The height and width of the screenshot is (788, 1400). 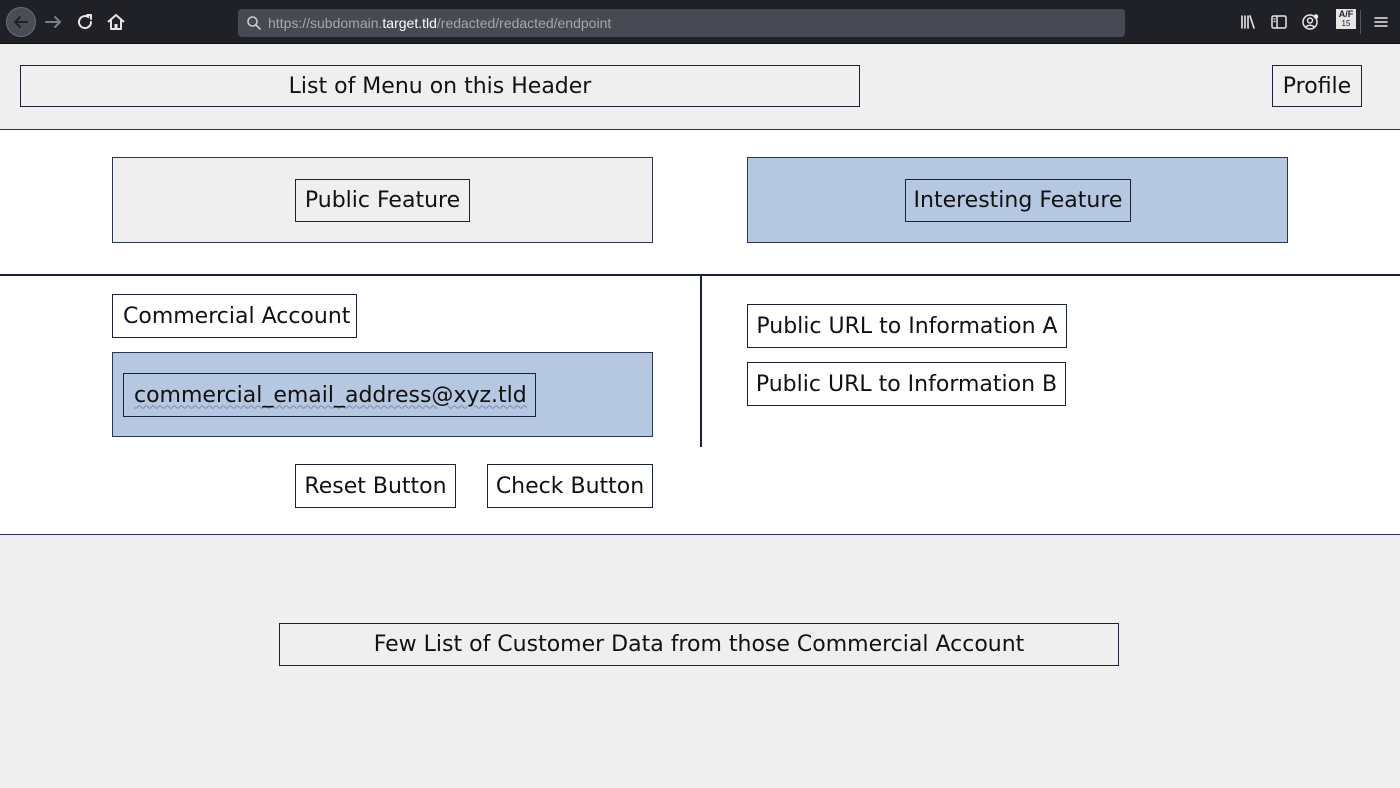 I want to click on library-icon, so click(x=1248, y=22).